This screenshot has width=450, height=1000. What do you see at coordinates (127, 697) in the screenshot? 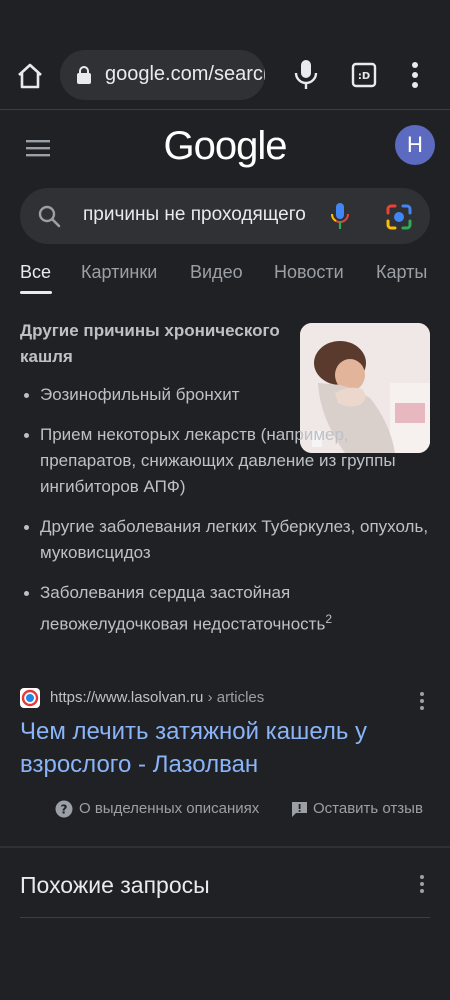
I see `result-domain: https://www.lasolvan.ru` at bounding box center [127, 697].